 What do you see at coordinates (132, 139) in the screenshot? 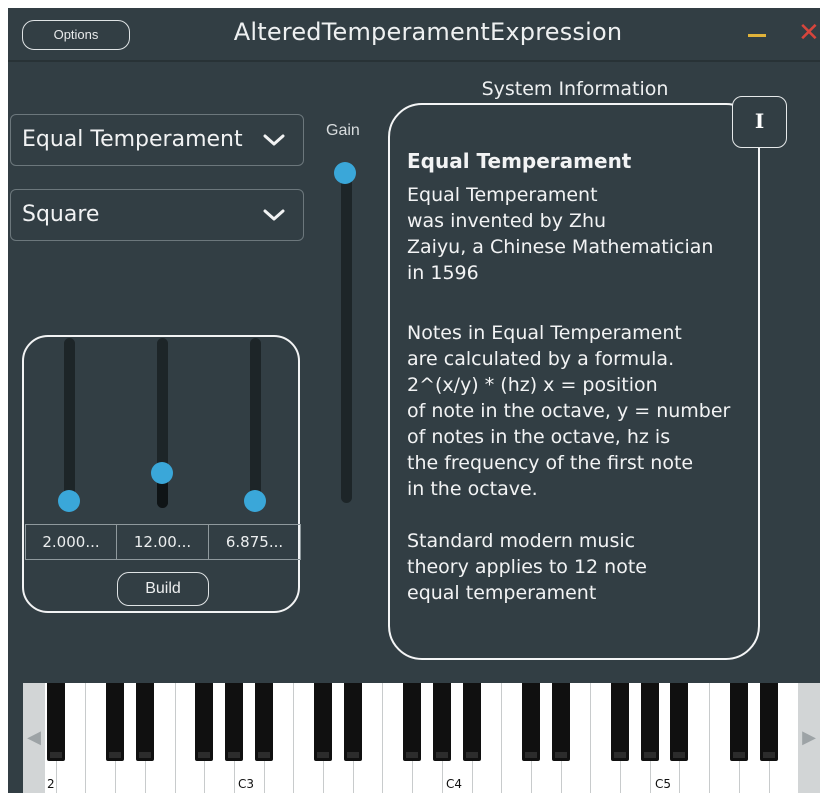
I see `temperament-value: Equal Temperament` at bounding box center [132, 139].